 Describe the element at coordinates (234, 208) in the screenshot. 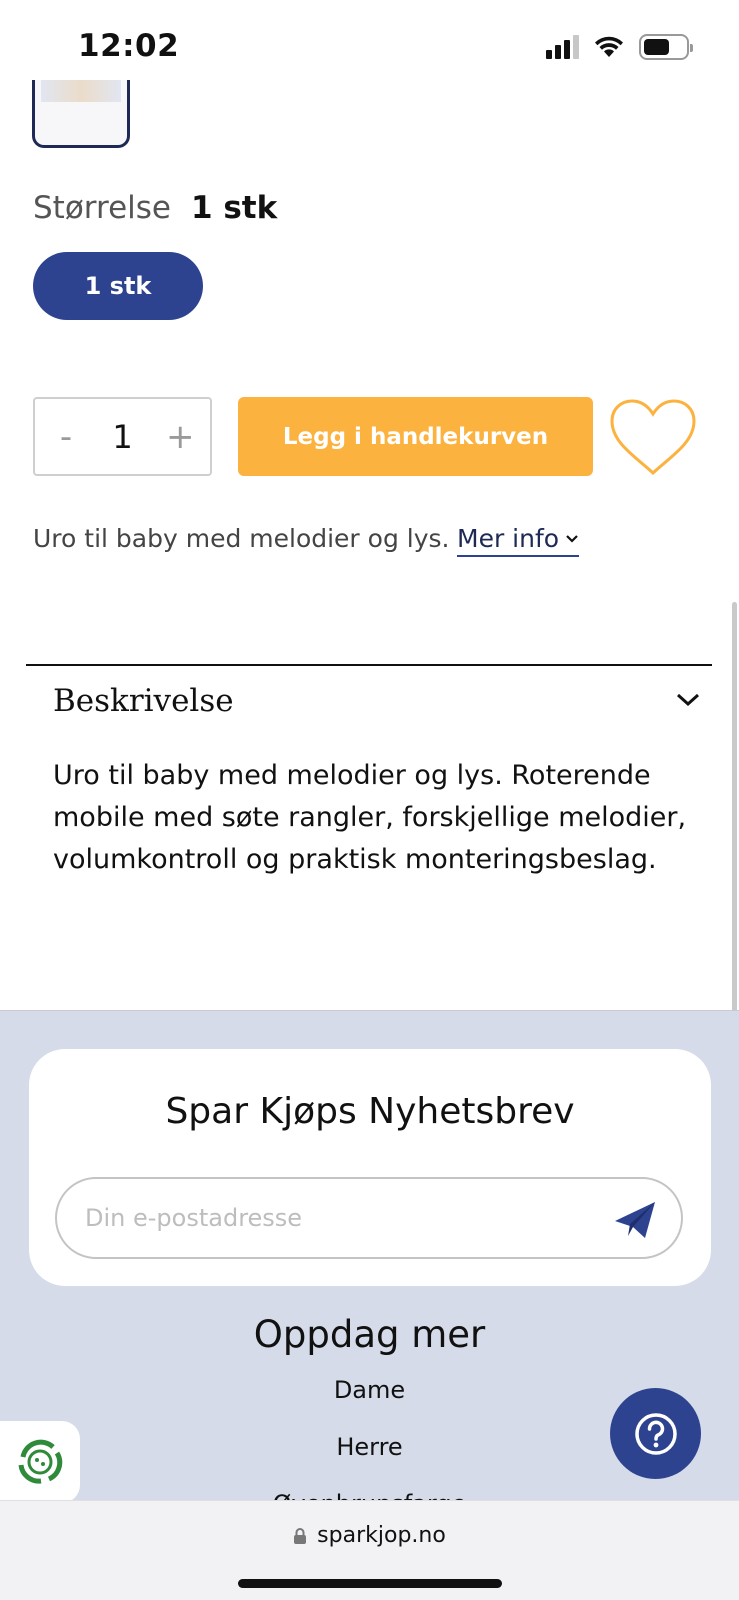

I see `size-value: 1 stk` at that location.